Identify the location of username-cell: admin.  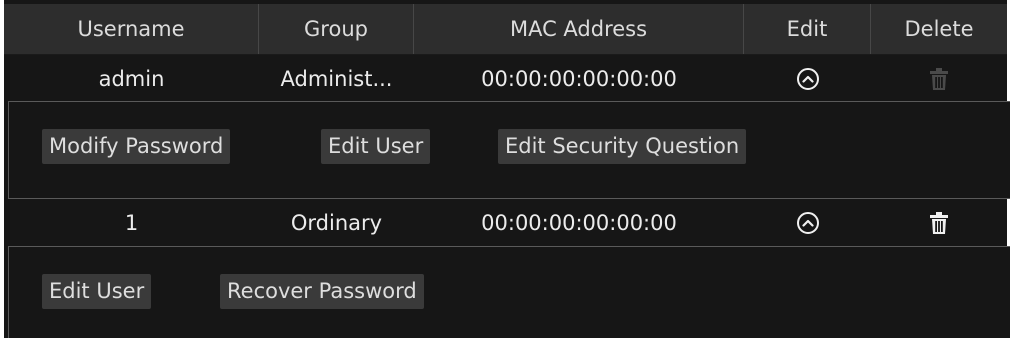
(131, 78).